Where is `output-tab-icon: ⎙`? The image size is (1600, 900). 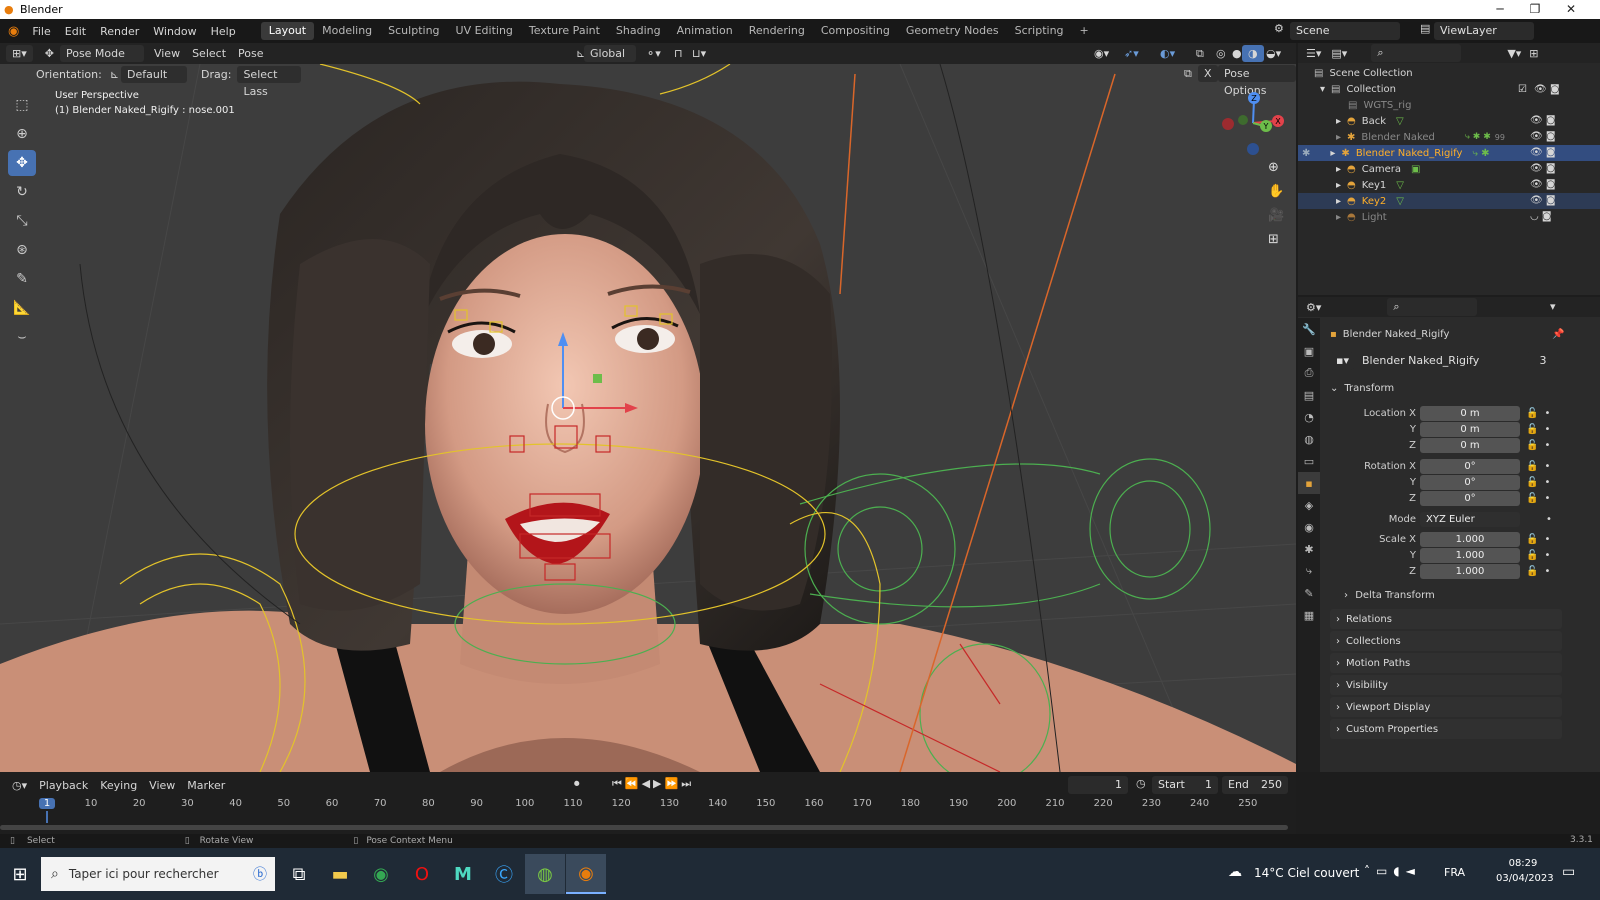 output-tab-icon: ⎙ is located at coordinates (1309, 373).